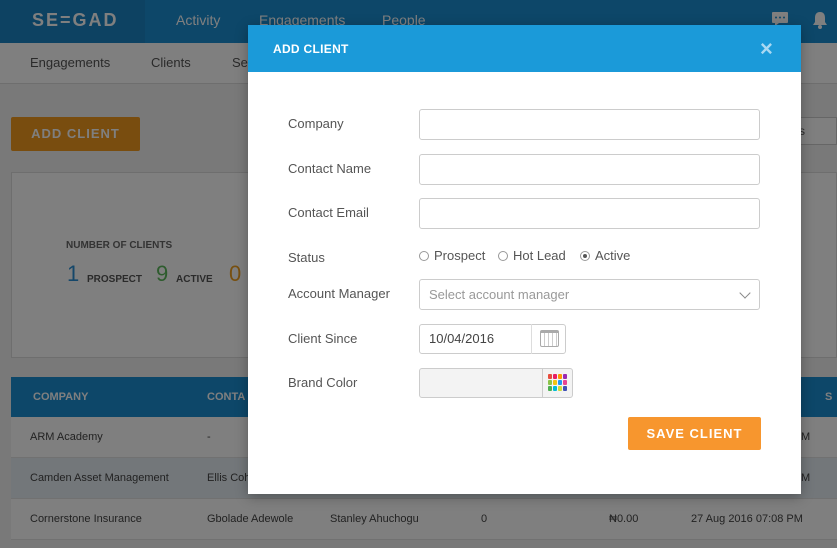 This screenshot has width=837, height=548. What do you see at coordinates (462, 338) in the screenshot?
I see `client-since-value: 10/04/2016` at bounding box center [462, 338].